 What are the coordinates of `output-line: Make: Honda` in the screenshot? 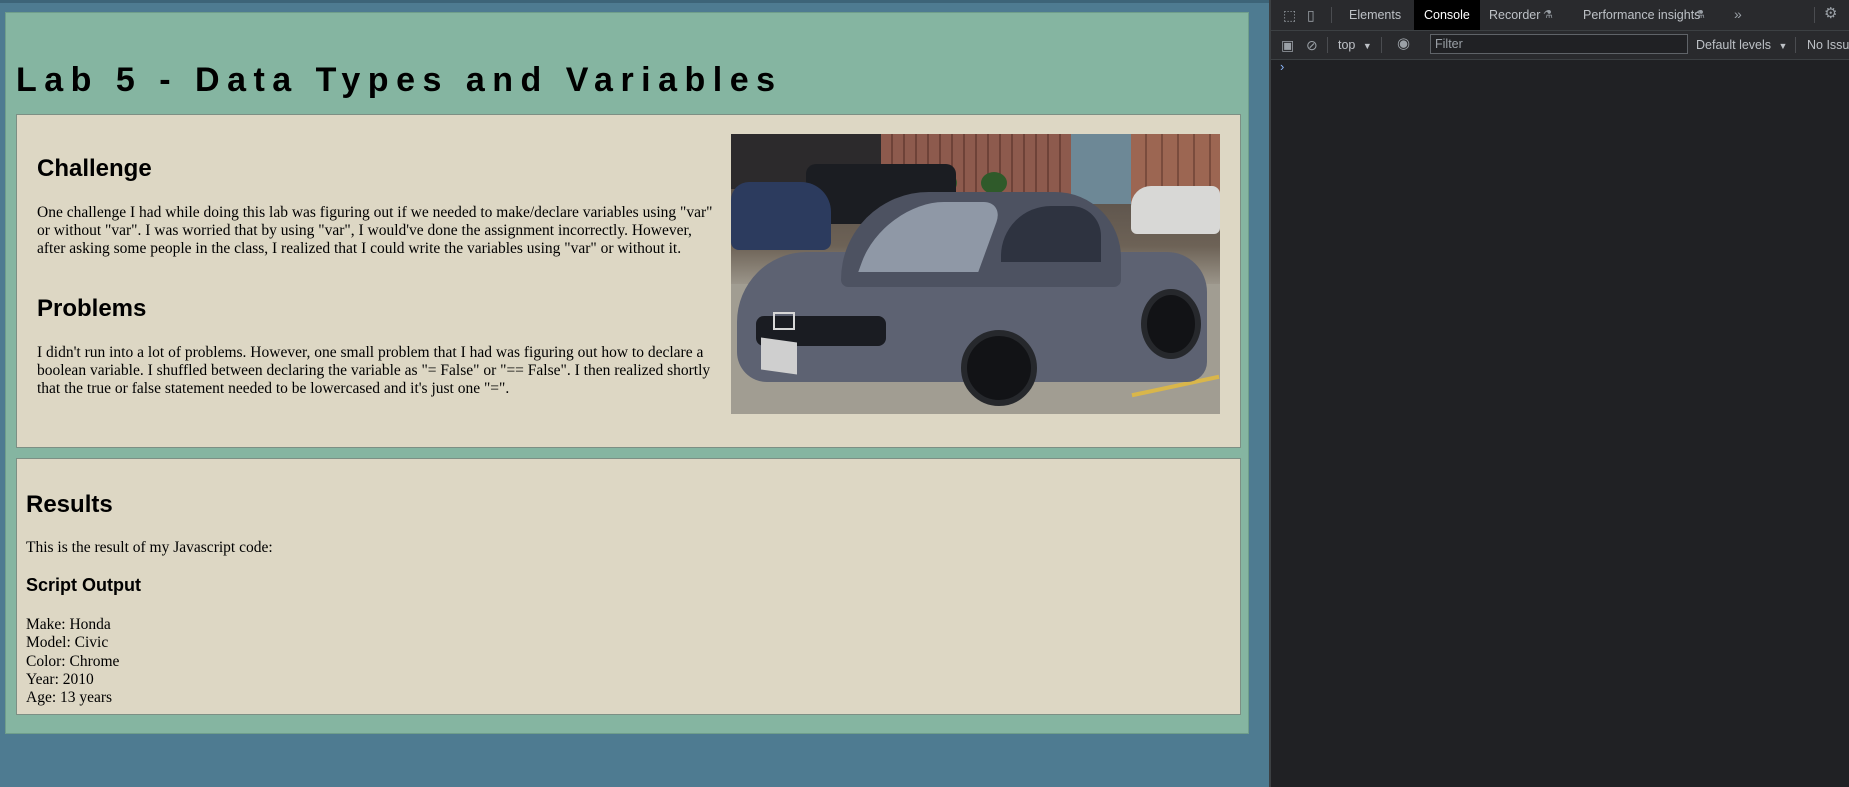 It's located at (68, 624).